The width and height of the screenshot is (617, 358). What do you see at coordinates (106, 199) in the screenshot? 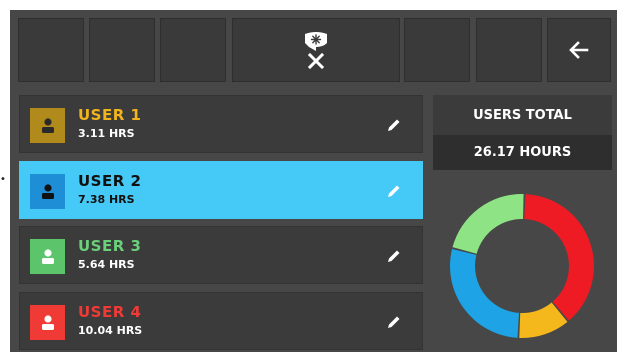
I see `user-hours: 7.38 HRS` at bounding box center [106, 199].